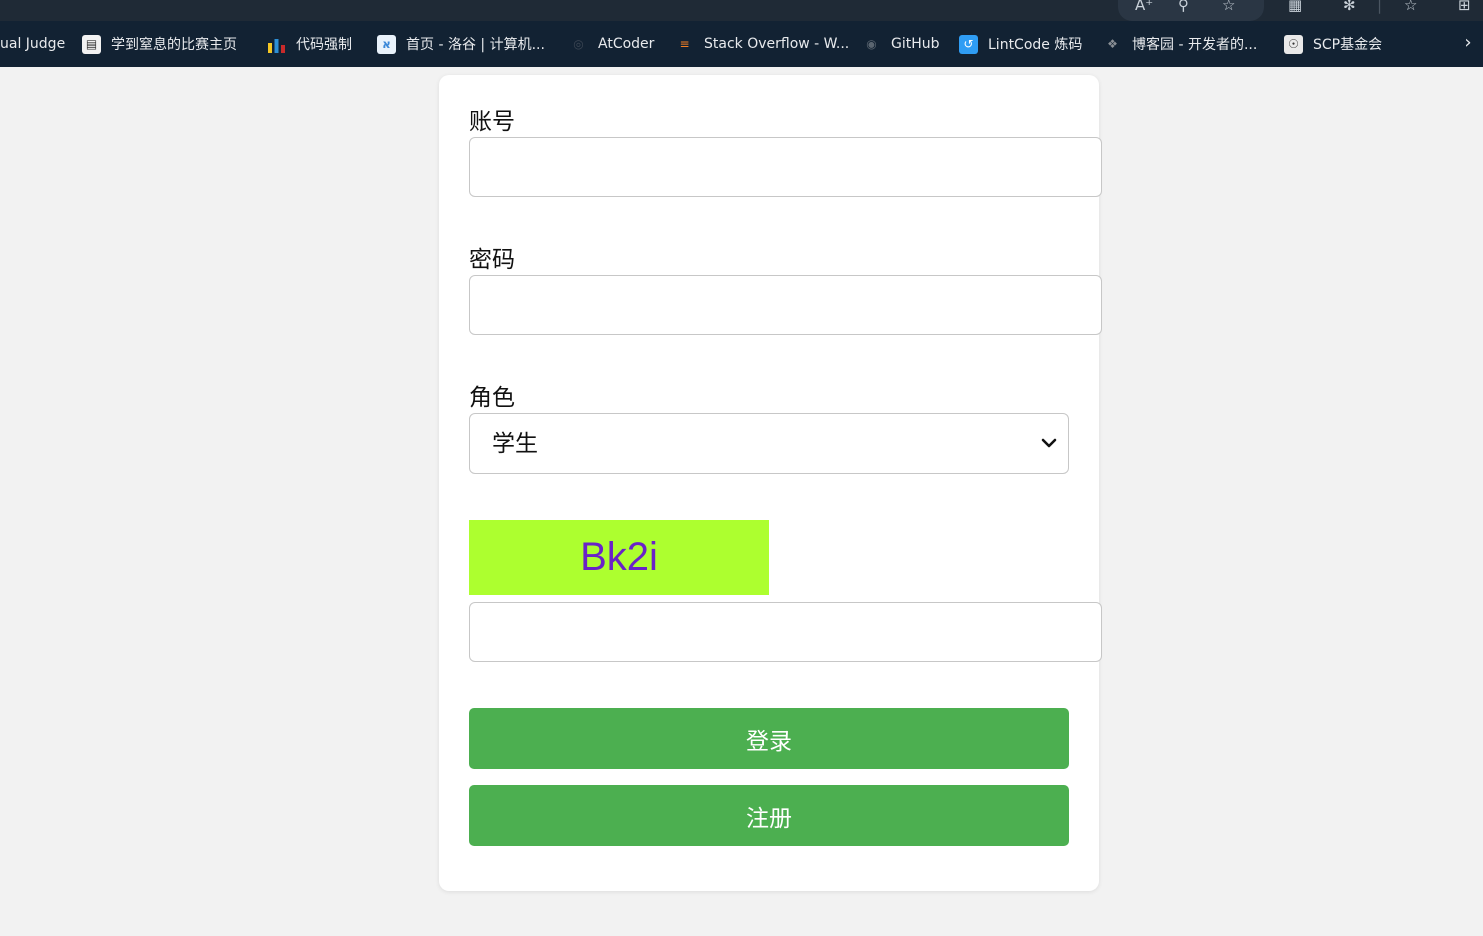 The image size is (1483, 936). Describe the element at coordinates (1349, 6) in the screenshot. I see `extensions-puzzle-icon: ✻` at that location.